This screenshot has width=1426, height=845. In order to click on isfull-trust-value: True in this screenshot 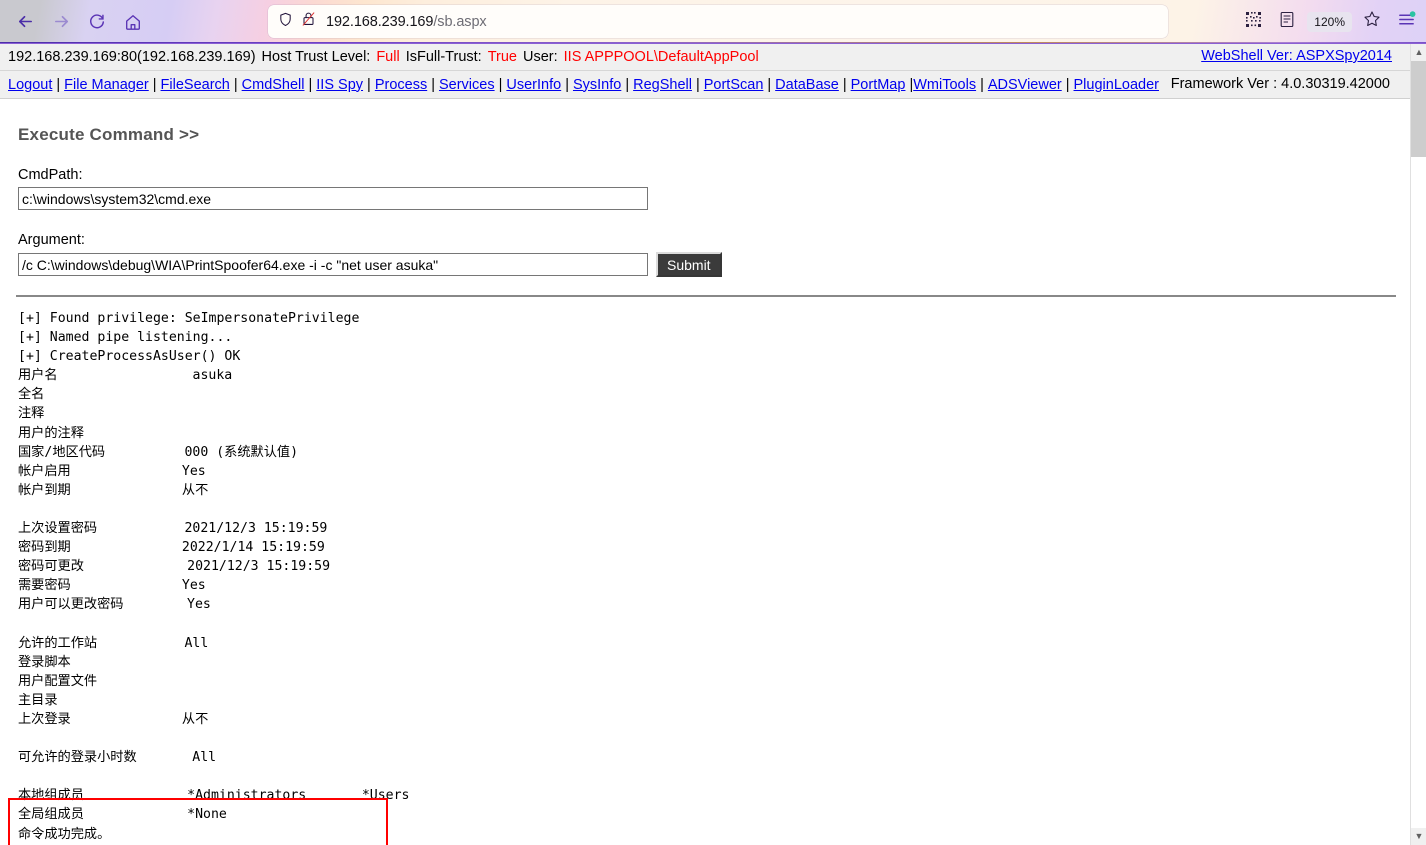, I will do `click(502, 57)`.